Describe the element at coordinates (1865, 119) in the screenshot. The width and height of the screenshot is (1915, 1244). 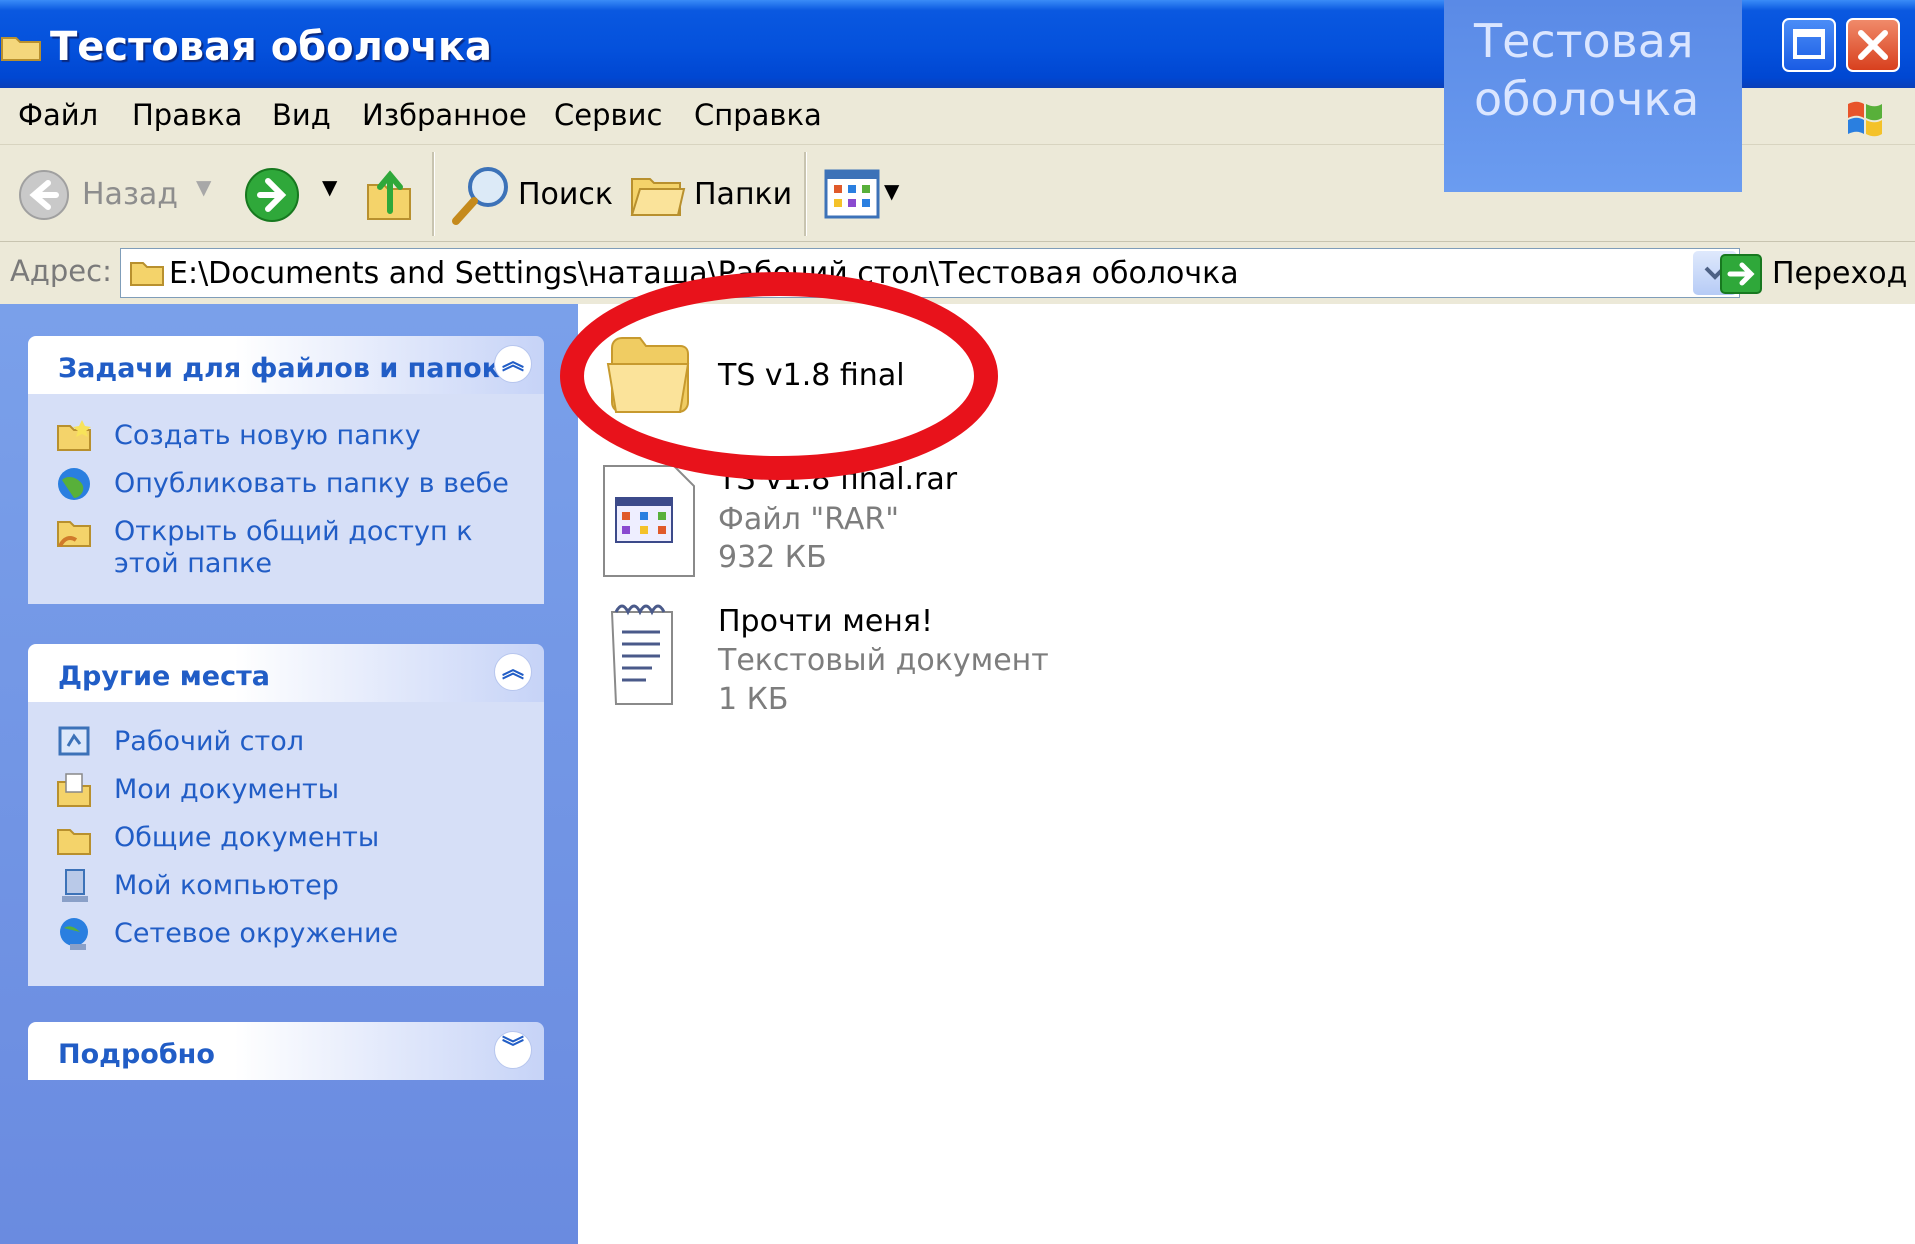
I see `windows-logo-icon` at that location.